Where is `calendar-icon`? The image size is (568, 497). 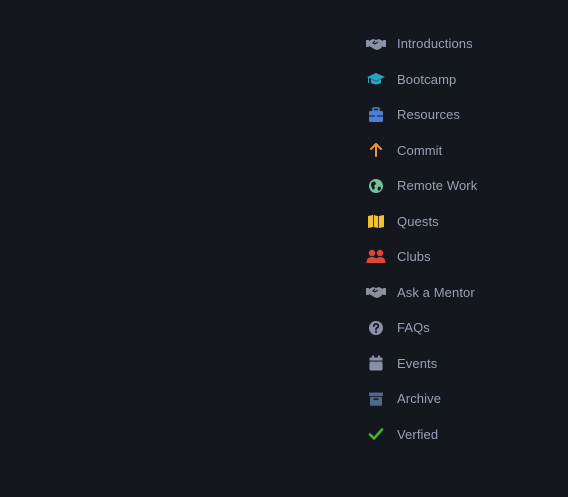 calendar-icon is located at coordinates (376, 363).